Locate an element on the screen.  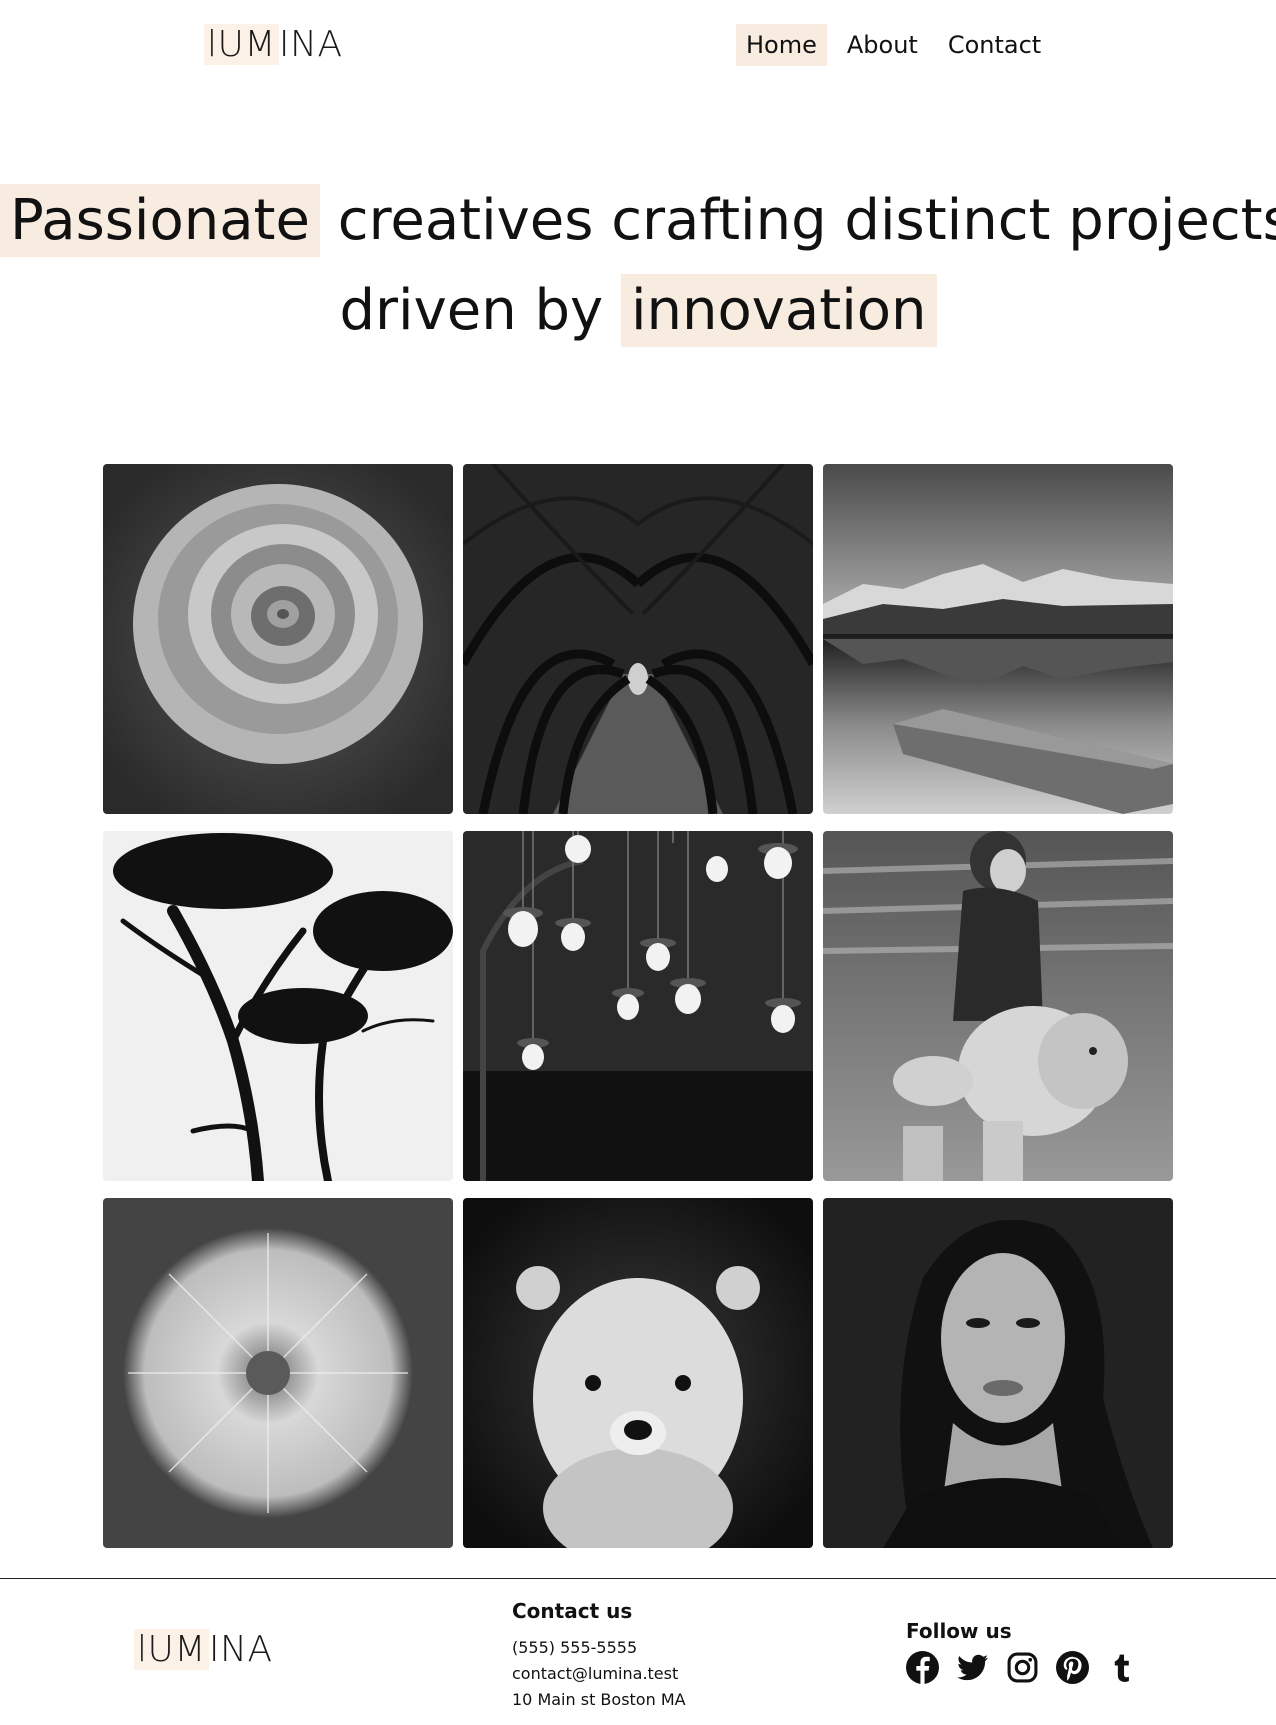
trees-silhouette-photo is located at coordinates (278, 1006).